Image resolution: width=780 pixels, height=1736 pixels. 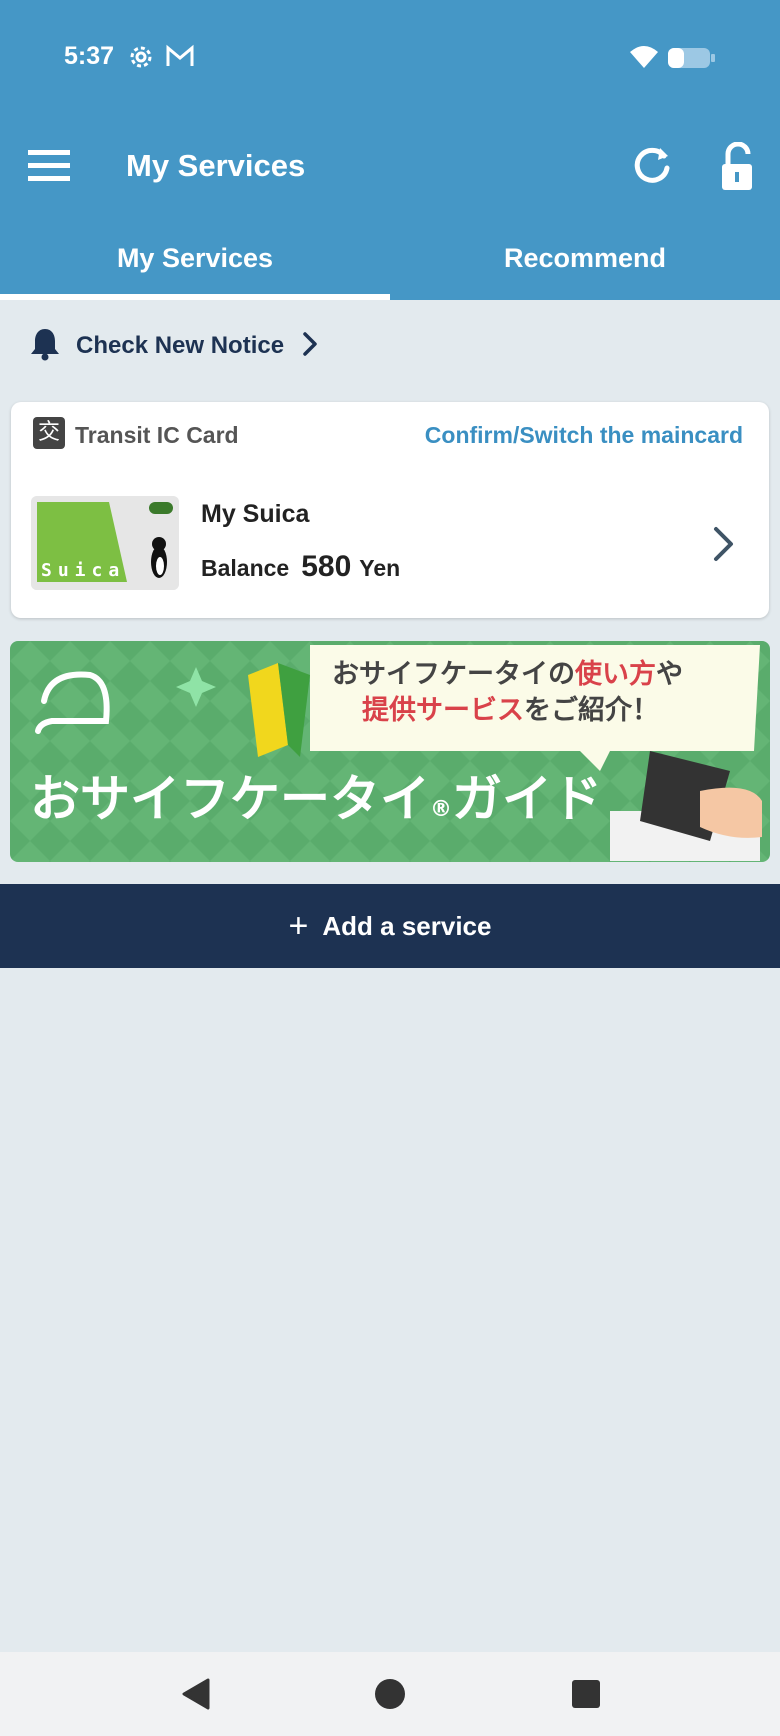 I want to click on system-nav-bar, so click(x=390, y=1694).